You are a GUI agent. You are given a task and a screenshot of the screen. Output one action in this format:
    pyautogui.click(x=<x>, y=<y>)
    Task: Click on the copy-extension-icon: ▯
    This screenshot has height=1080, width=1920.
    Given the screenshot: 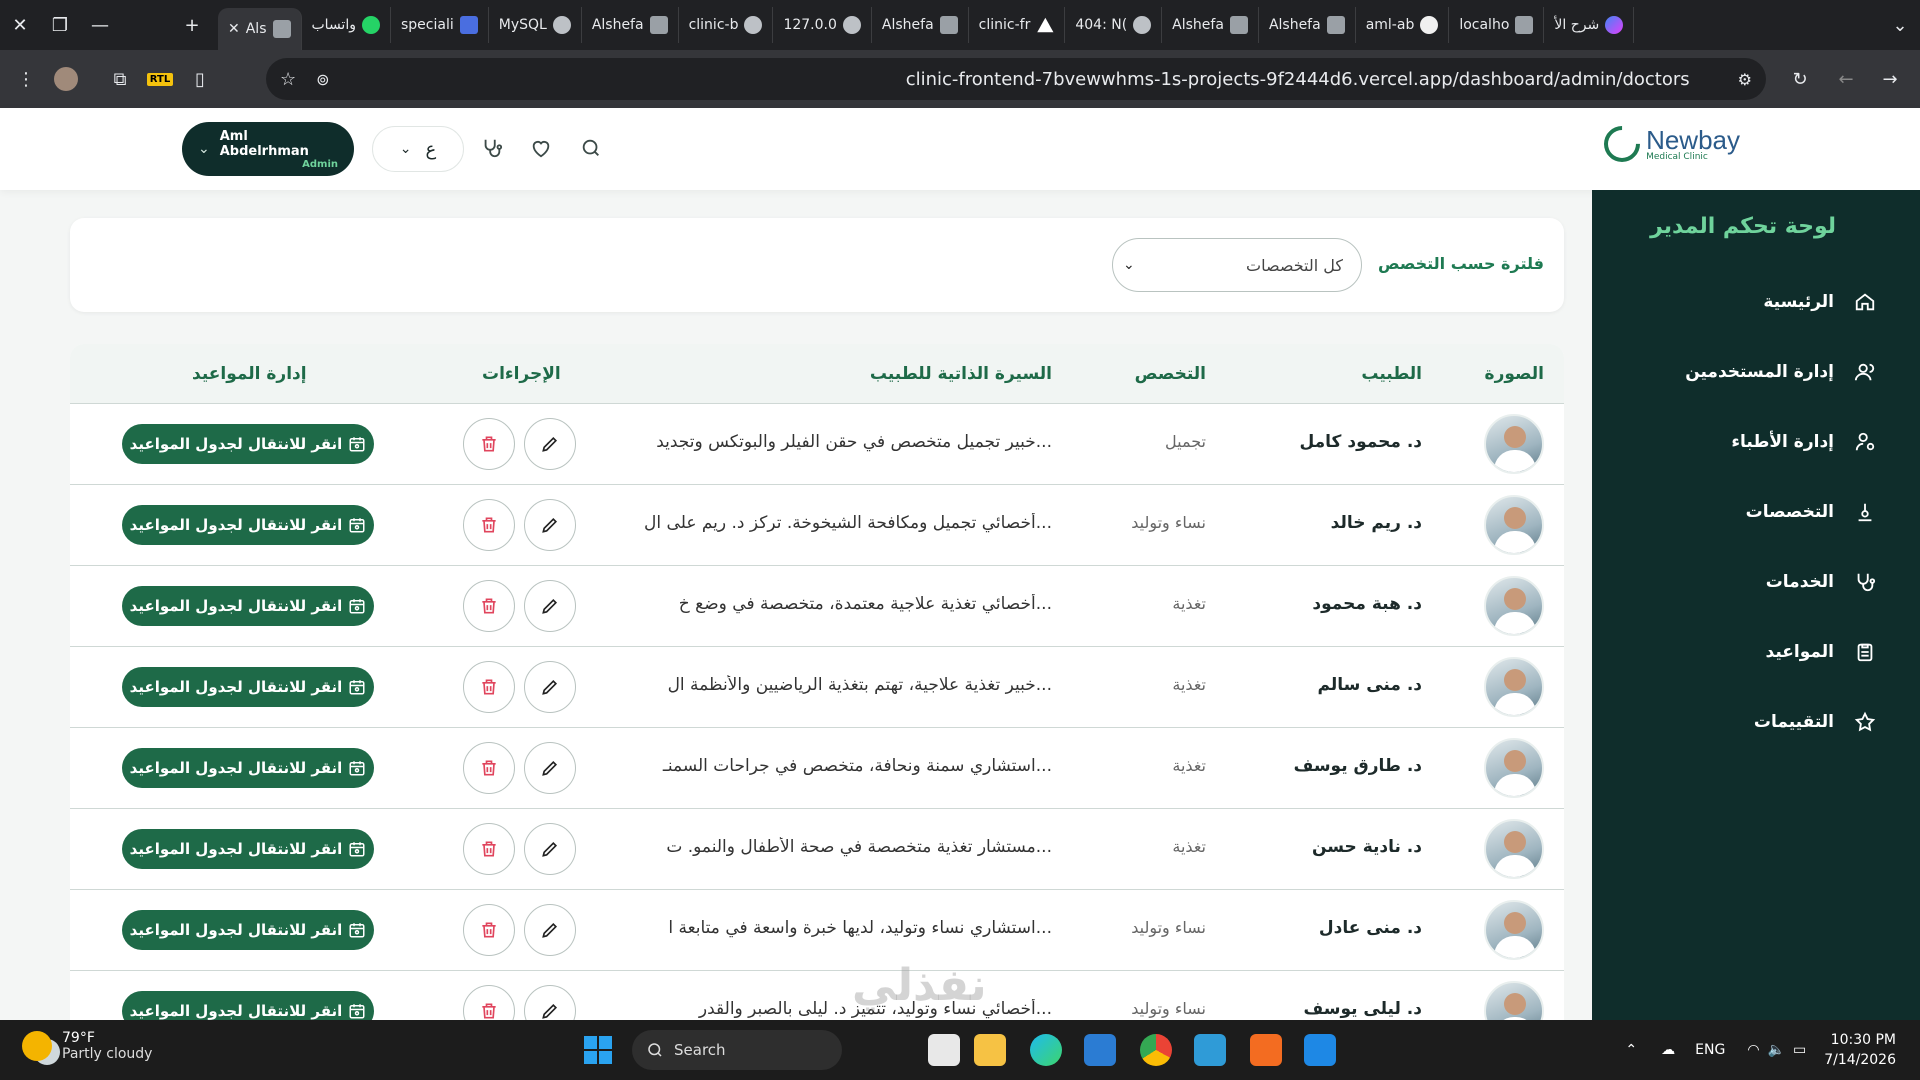 What is the action you would take?
    pyautogui.click(x=200, y=79)
    